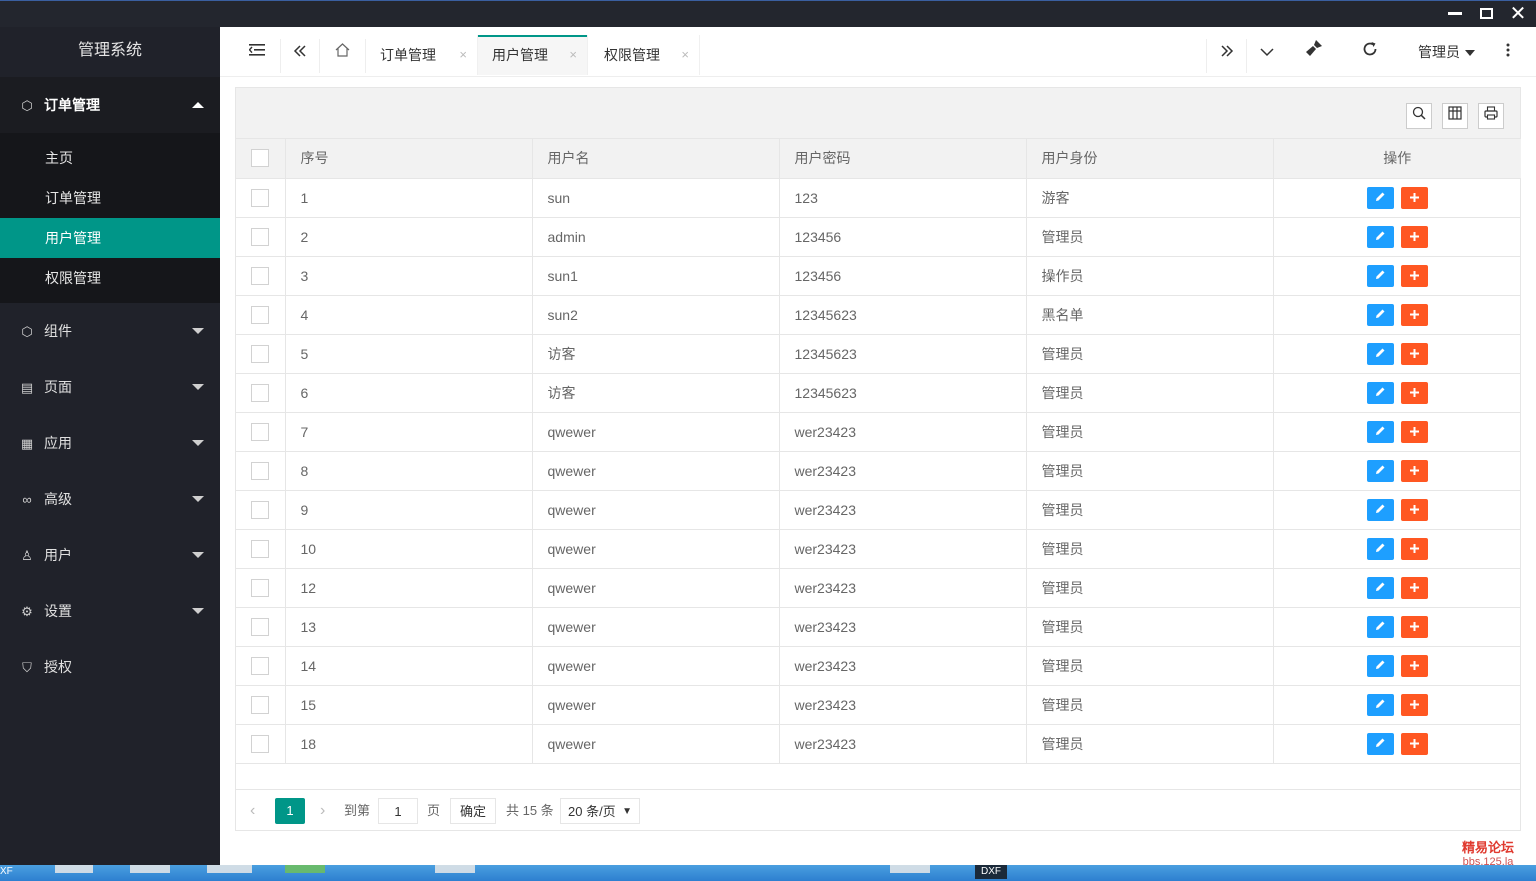 This screenshot has height=881, width=1536. Describe the element at coordinates (533, 55) in the screenshot. I see `tab-user-management: 用户管理 ×` at that location.